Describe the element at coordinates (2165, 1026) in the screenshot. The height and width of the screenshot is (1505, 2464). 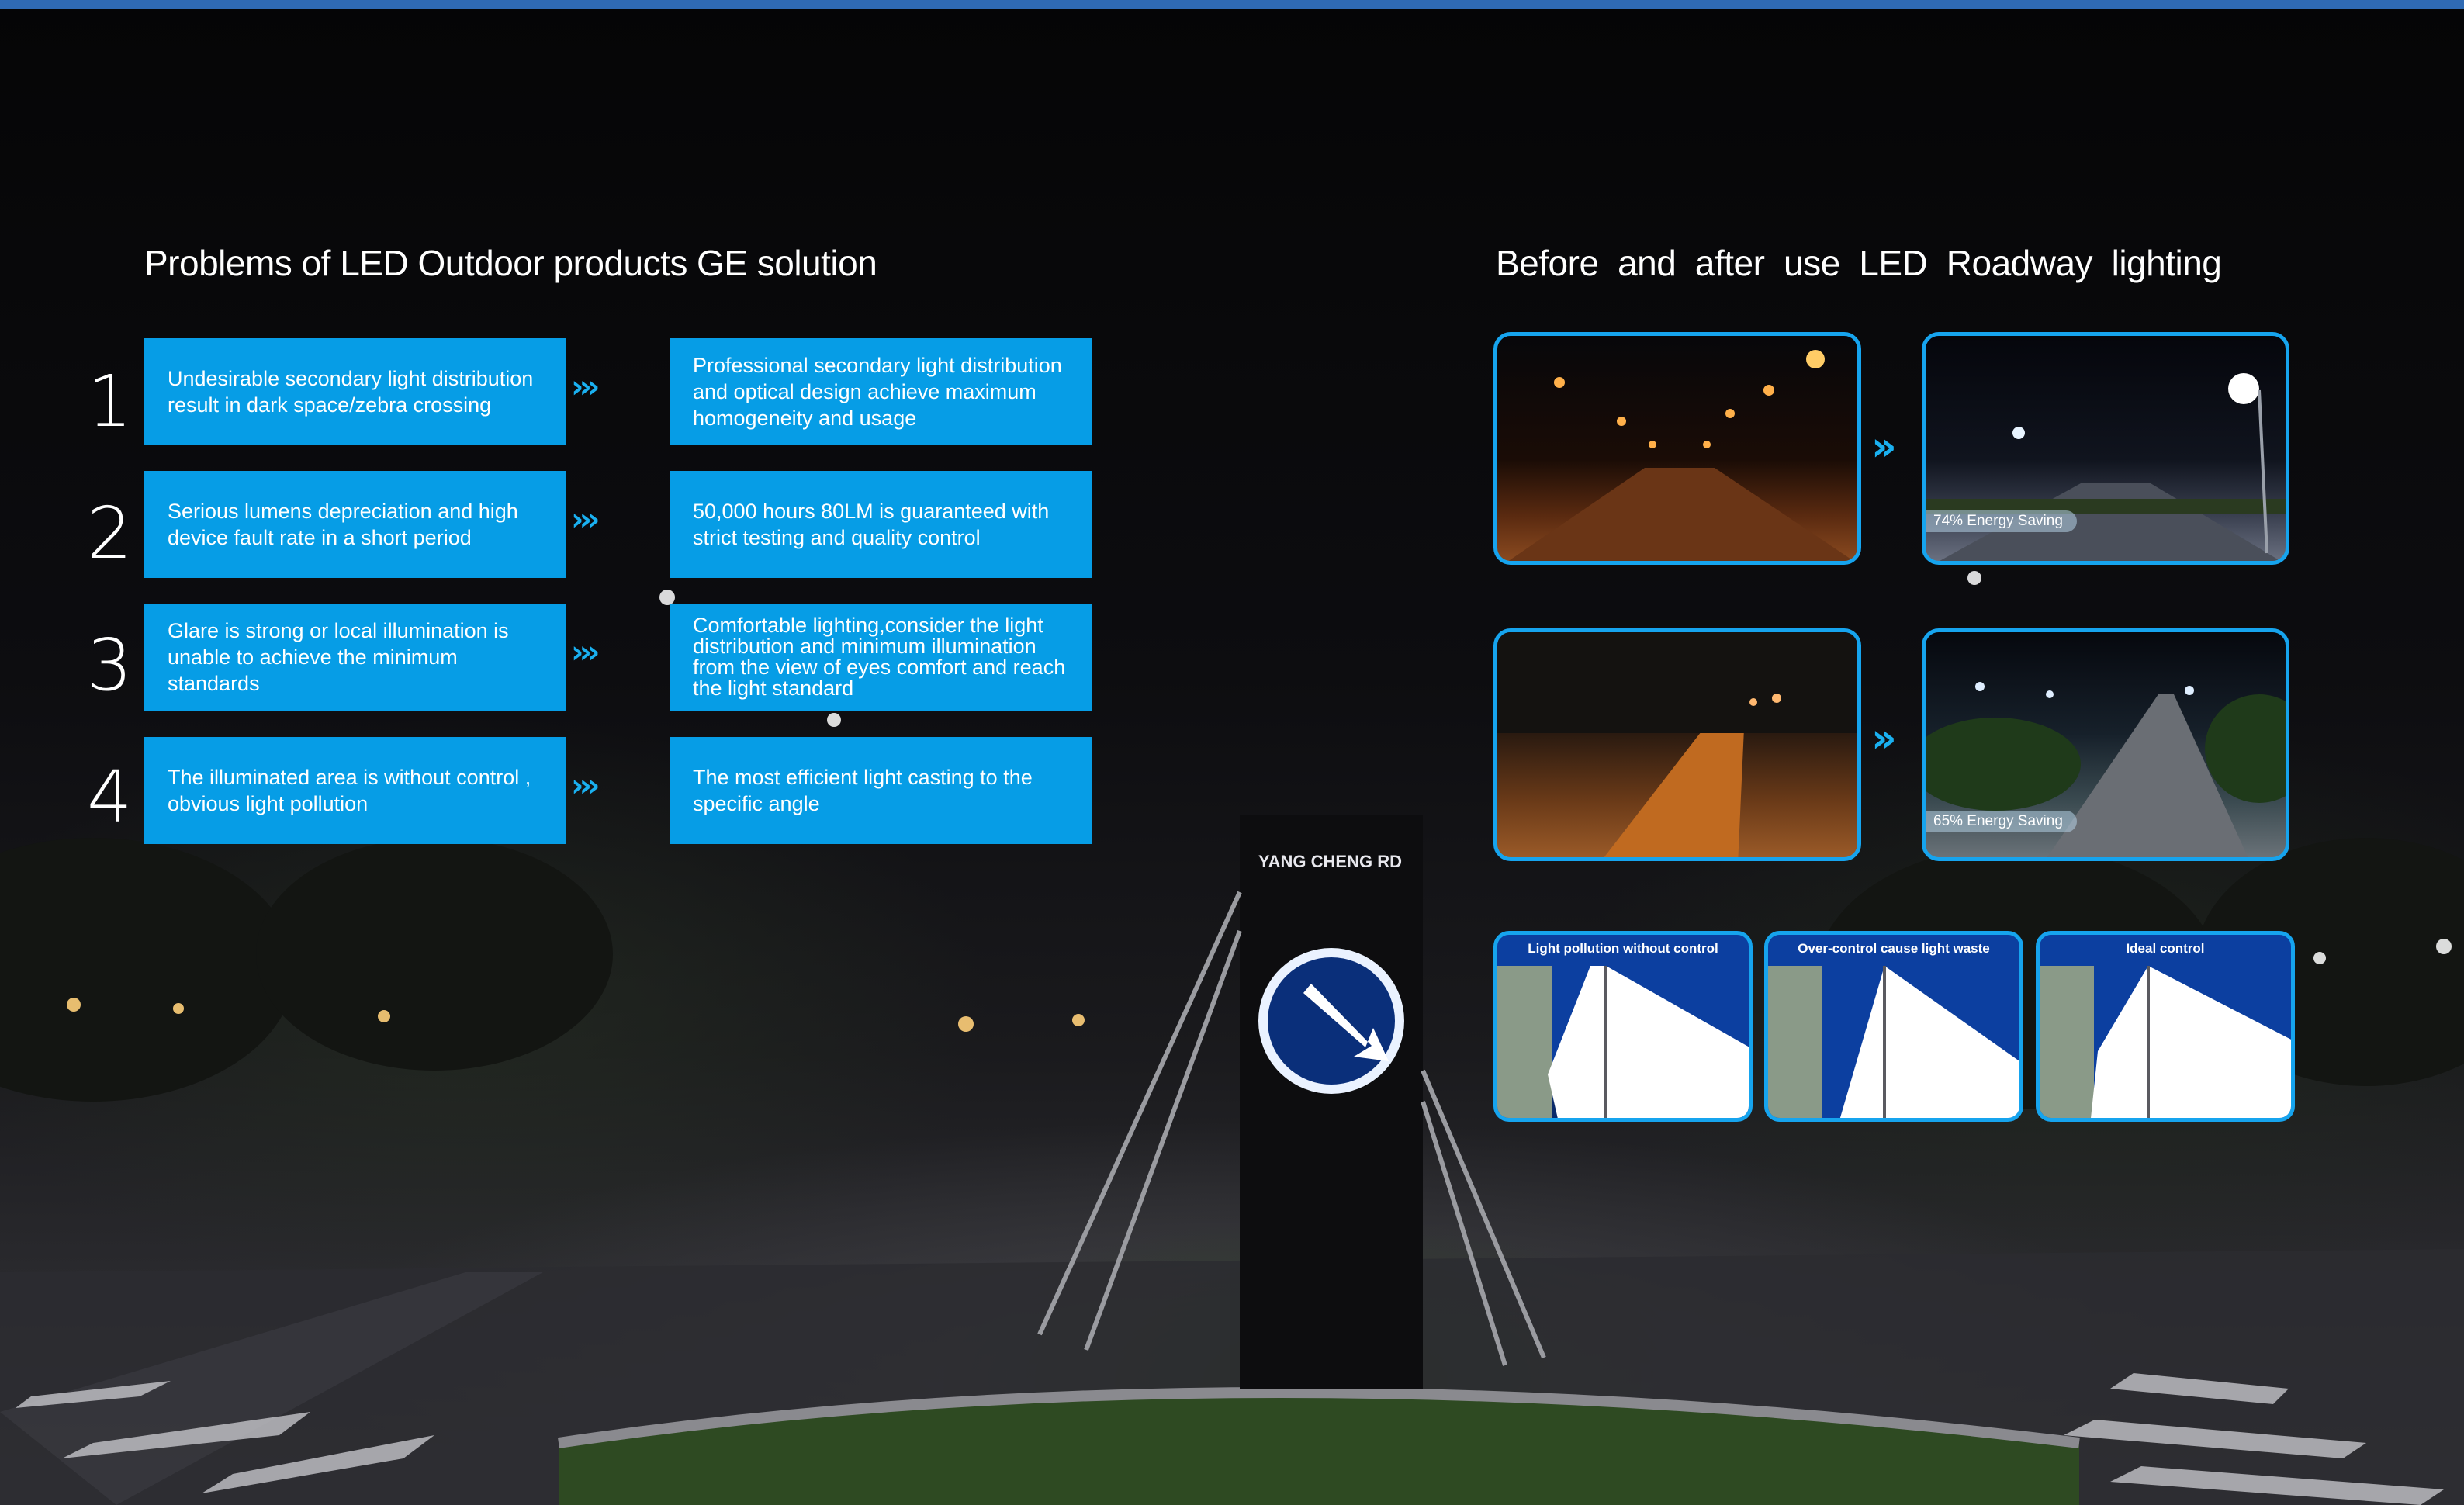
I see `ideal-control-diagram: Ideal control` at that location.